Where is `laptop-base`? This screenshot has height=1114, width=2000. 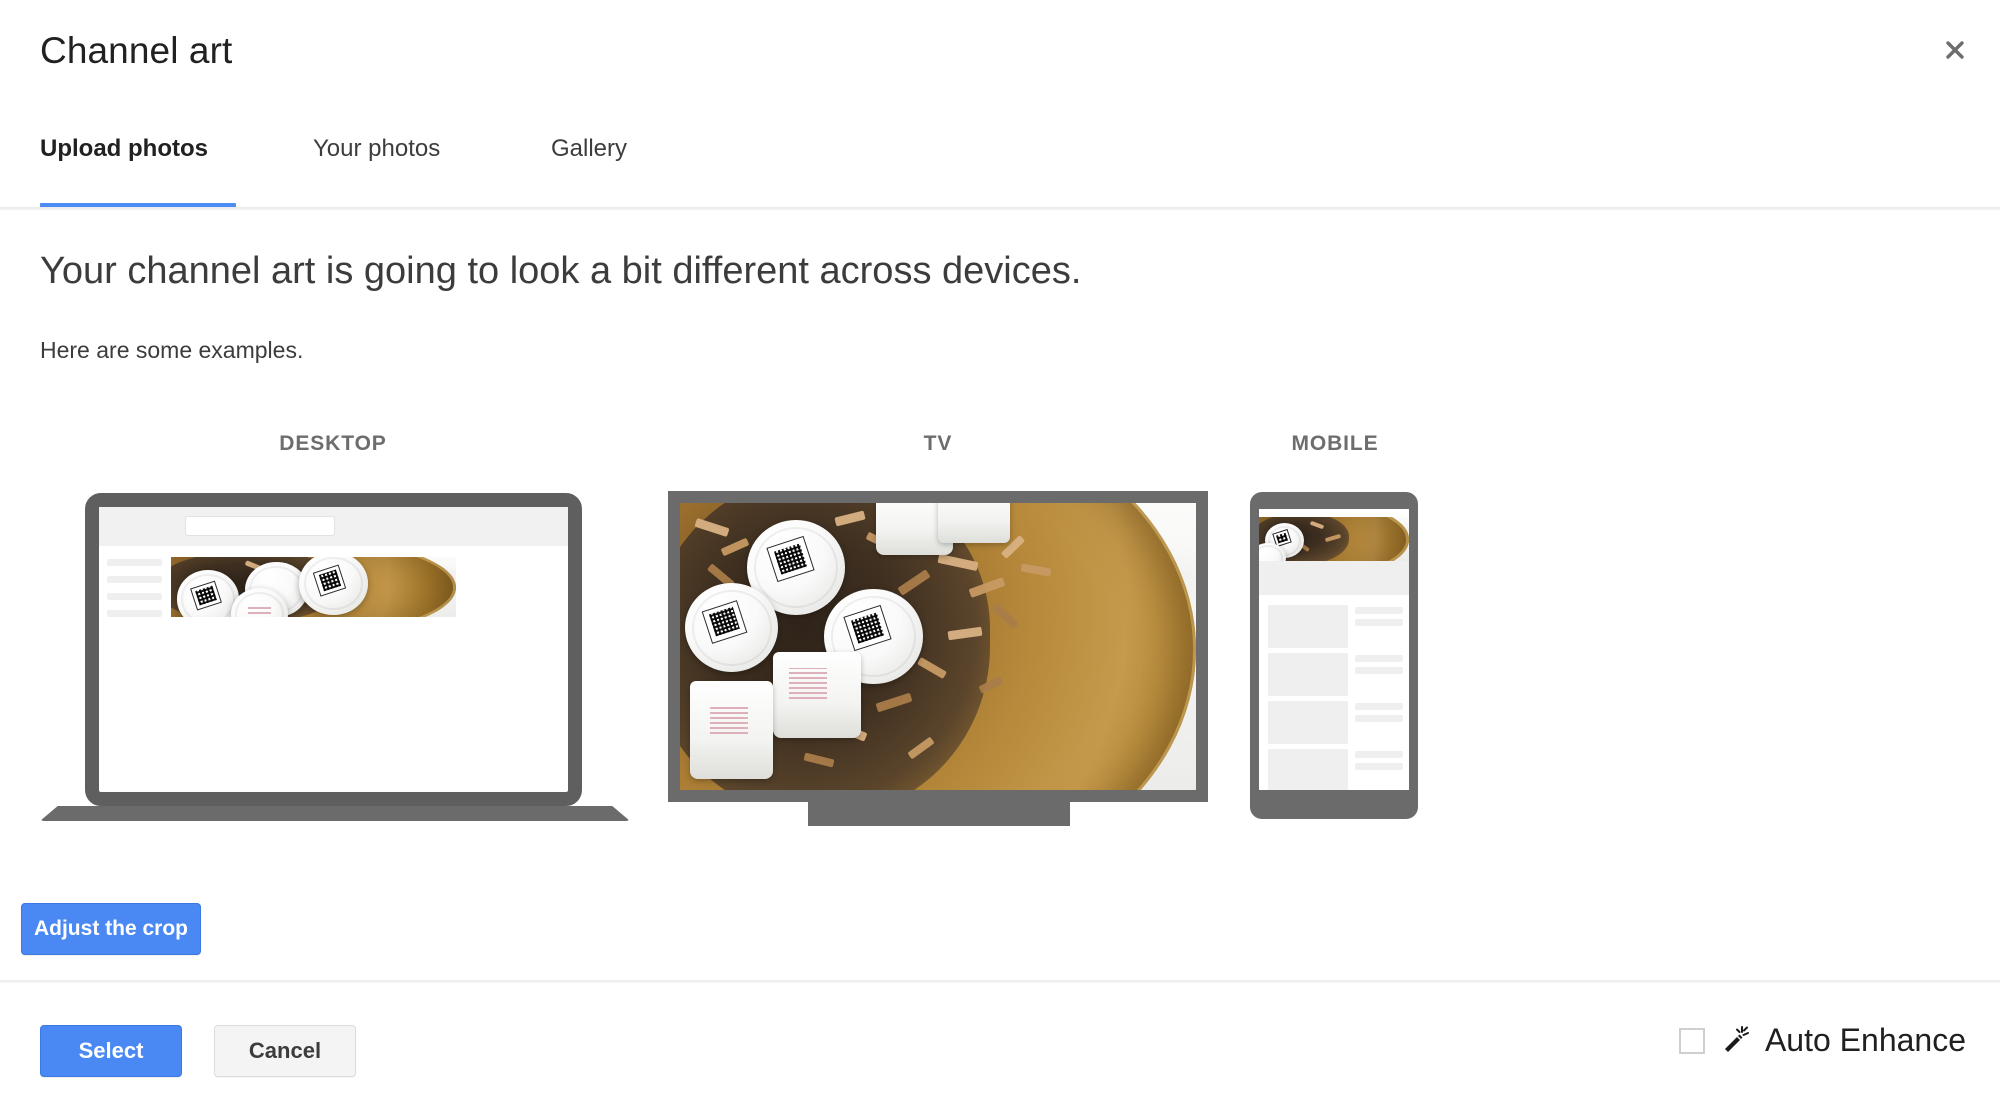 laptop-base is located at coordinates (335, 813).